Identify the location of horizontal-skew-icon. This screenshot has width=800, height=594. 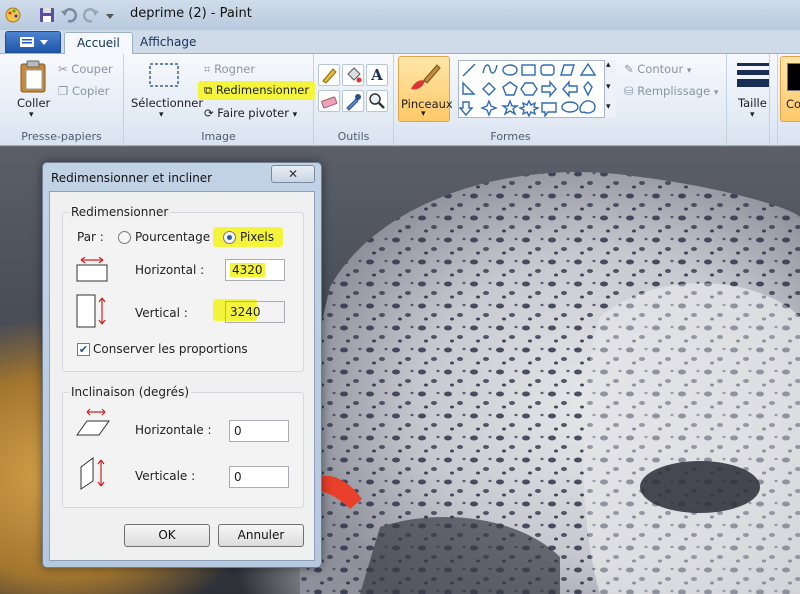
(93, 423).